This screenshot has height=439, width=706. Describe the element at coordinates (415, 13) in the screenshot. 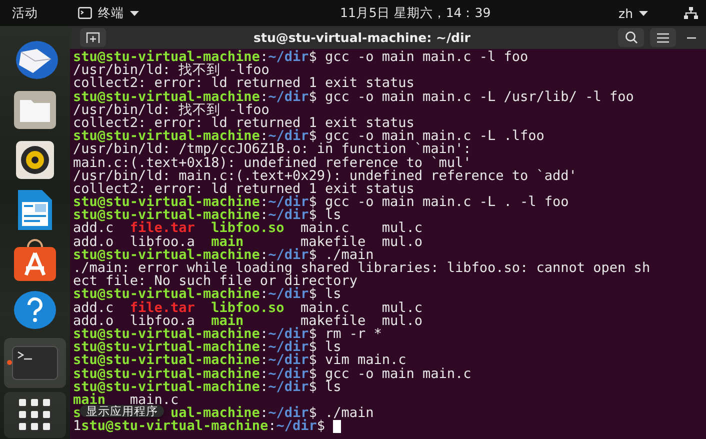

I see `clock: 11月5日 星期六，14：39` at that location.